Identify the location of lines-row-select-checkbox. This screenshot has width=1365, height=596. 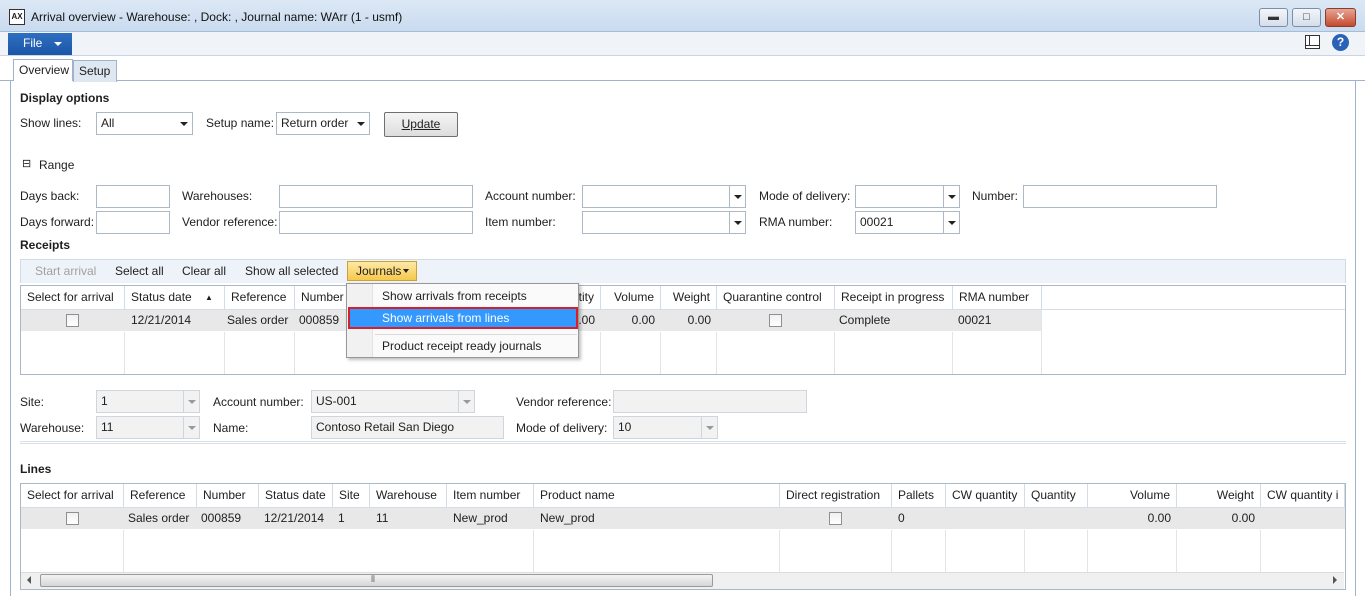
(72, 518).